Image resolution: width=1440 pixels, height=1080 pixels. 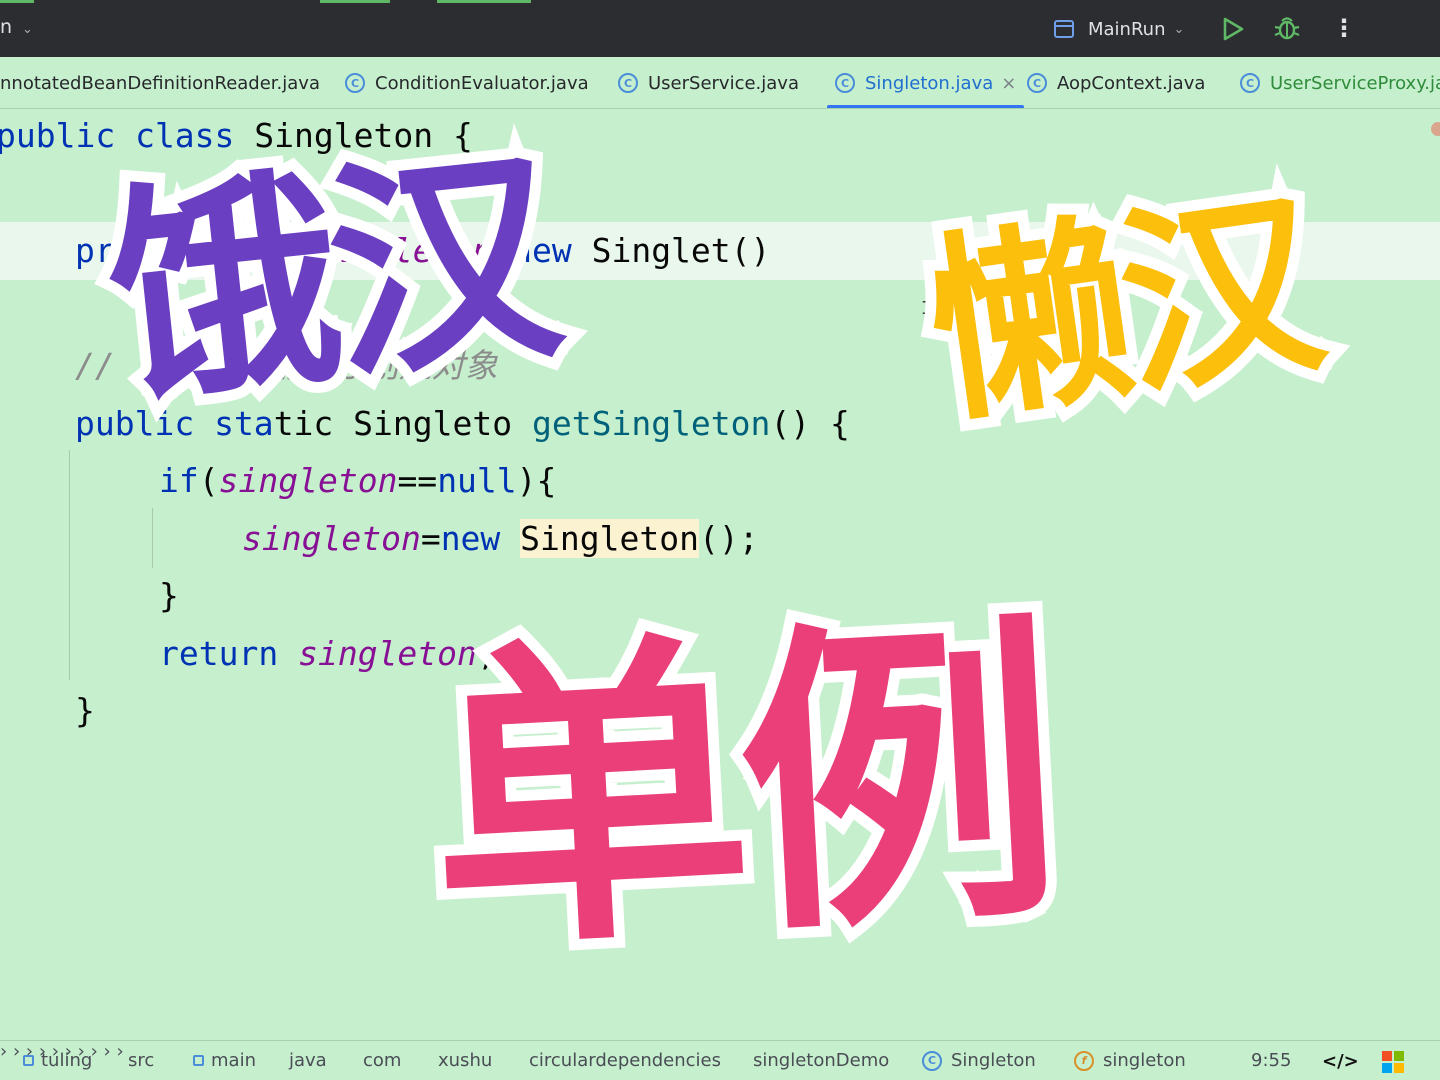 I want to click on breadcrumb-com: com, so click(x=382, y=1060).